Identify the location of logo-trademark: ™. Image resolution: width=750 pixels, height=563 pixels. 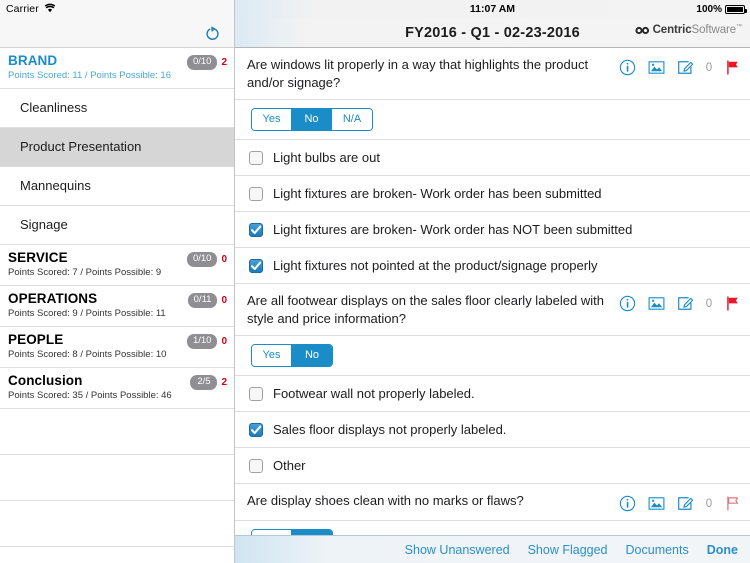
(739, 27).